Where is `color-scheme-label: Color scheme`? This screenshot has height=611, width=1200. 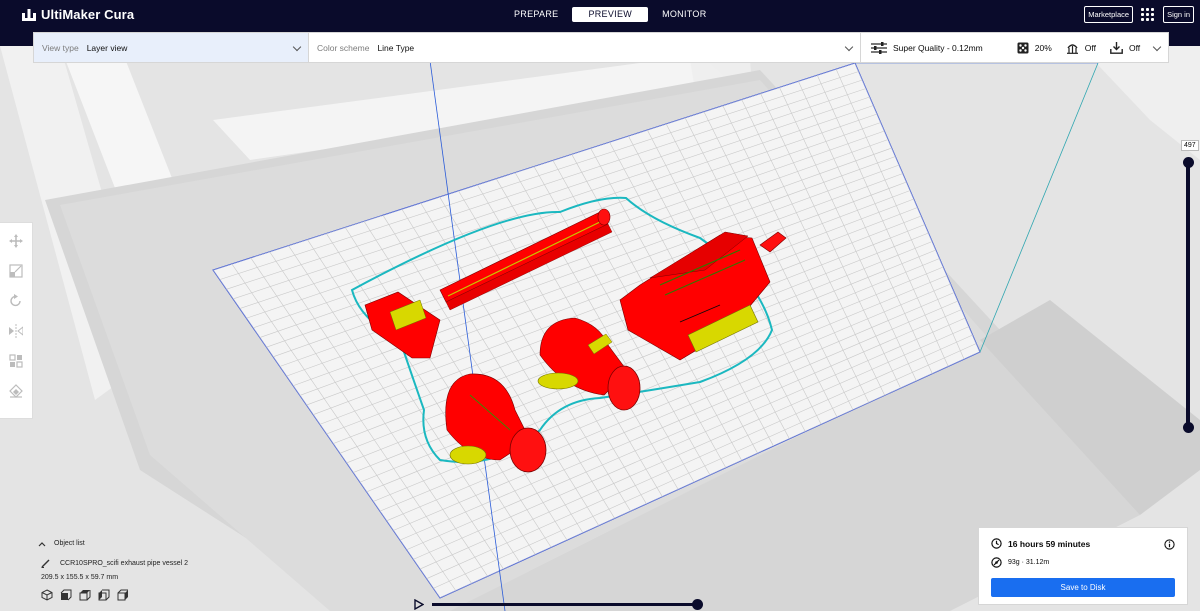 color-scheme-label: Color scheme is located at coordinates (343, 47).